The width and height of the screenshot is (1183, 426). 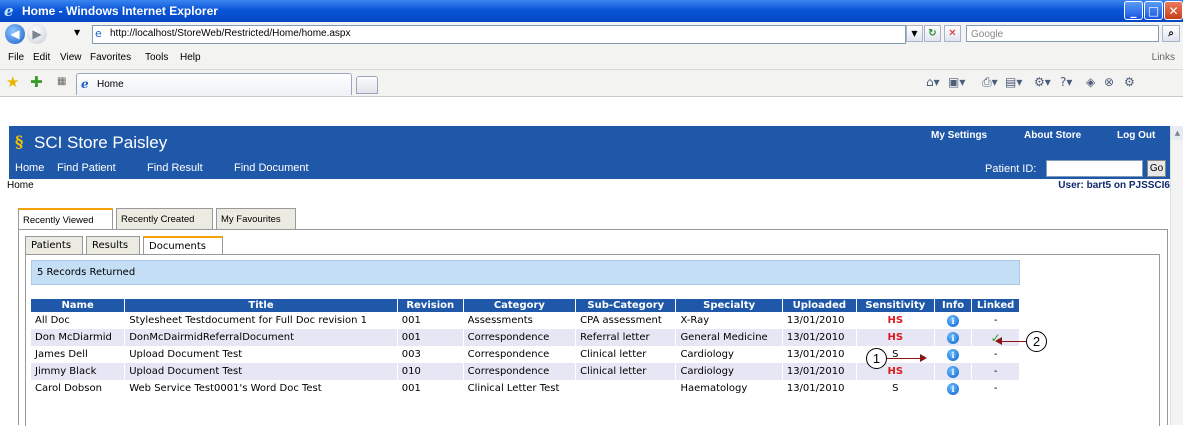 I want to click on cell-specialty: Haematology, so click(x=729, y=388).